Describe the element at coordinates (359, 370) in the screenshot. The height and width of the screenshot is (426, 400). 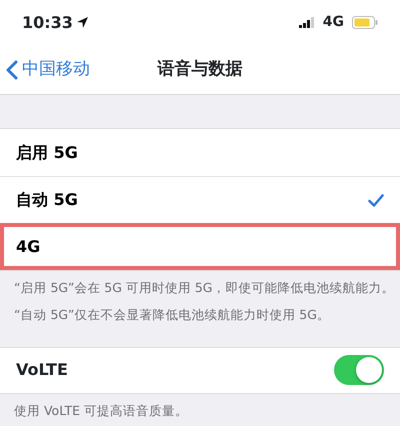
I see `volte-toggle` at that location.